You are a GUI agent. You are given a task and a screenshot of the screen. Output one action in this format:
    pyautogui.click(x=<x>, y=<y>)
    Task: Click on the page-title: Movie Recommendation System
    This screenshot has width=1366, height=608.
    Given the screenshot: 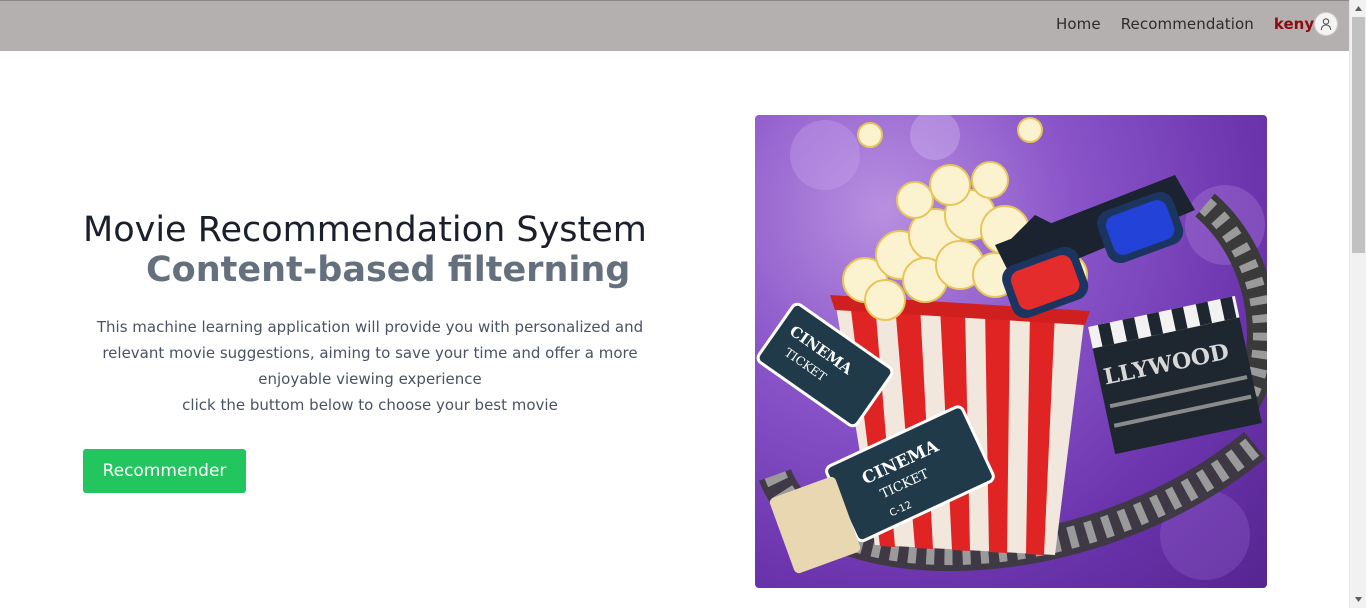 What is the action you would take?
    pyautogui.click(x=365, y=230)
    